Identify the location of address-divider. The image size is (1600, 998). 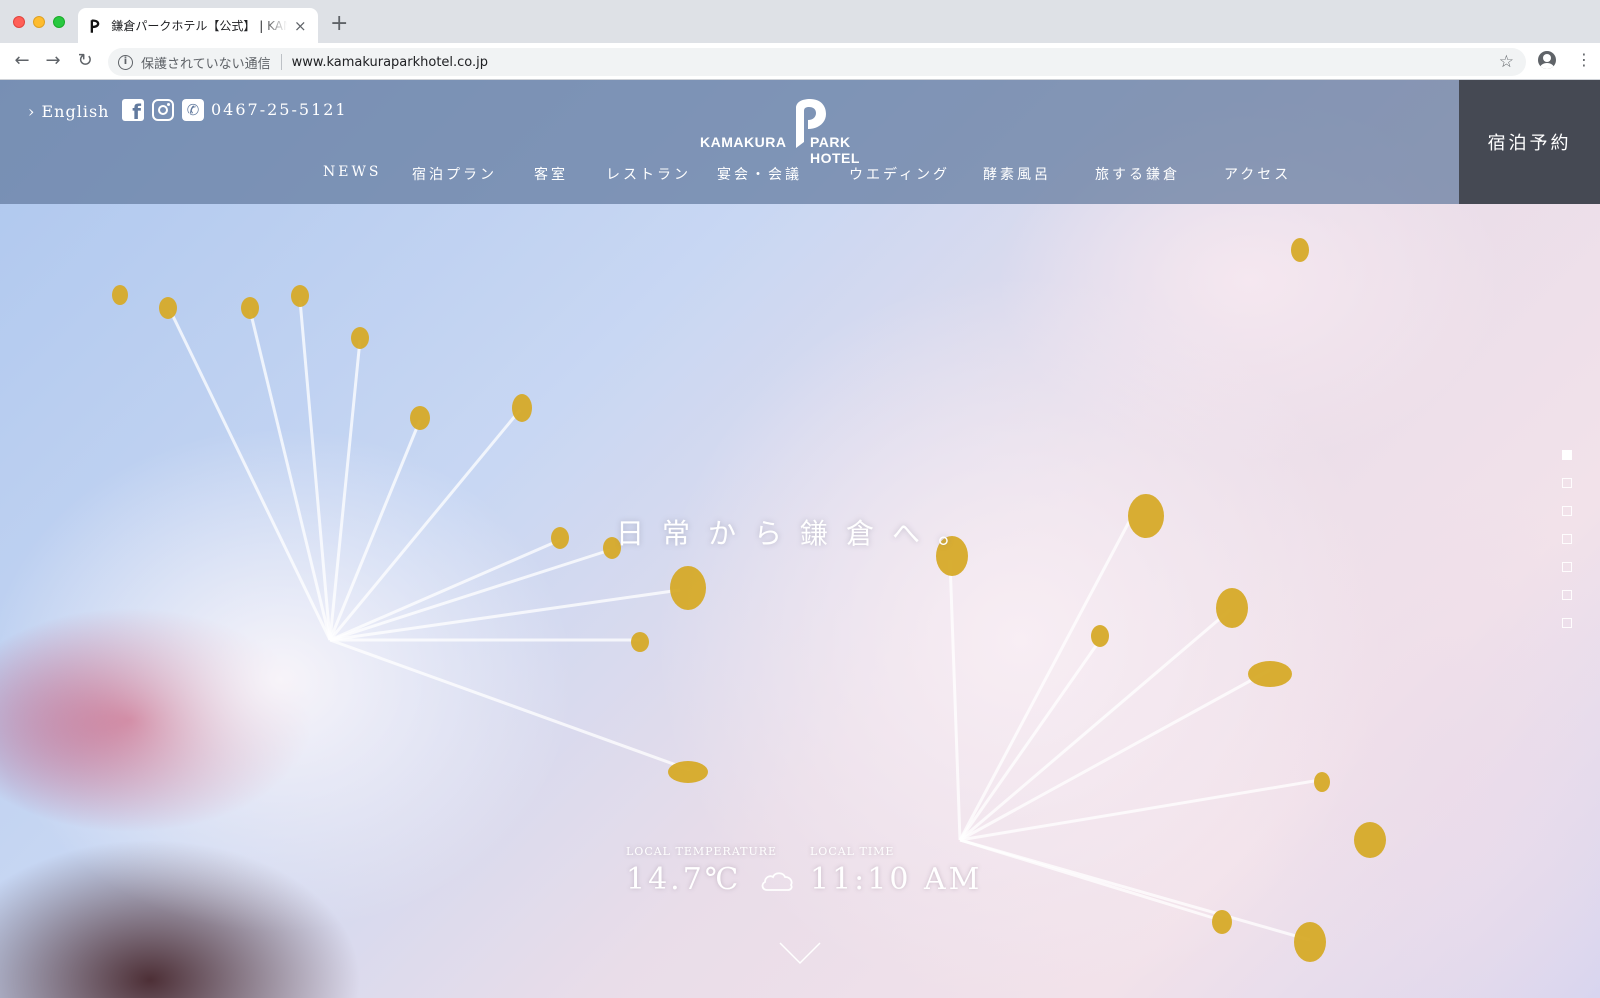
(281, 62).